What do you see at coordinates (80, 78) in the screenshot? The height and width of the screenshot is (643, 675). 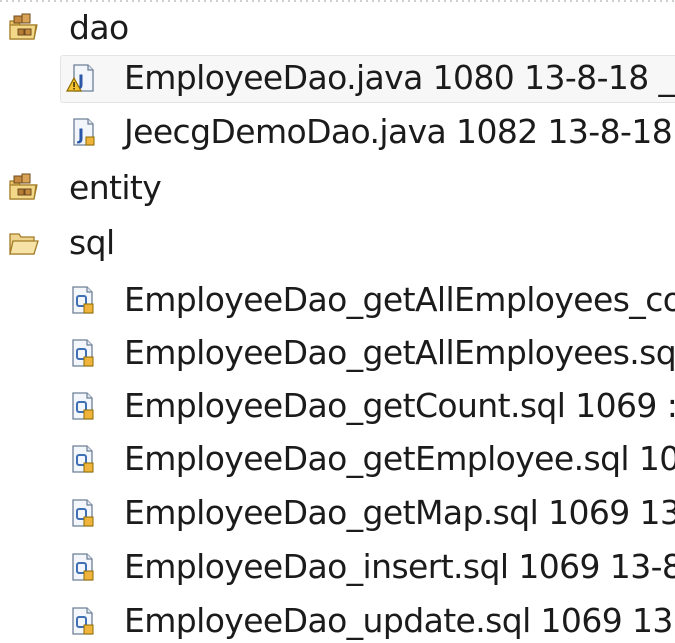 I see `java-file-warning-icon: J` at bounding box center [80, 78].